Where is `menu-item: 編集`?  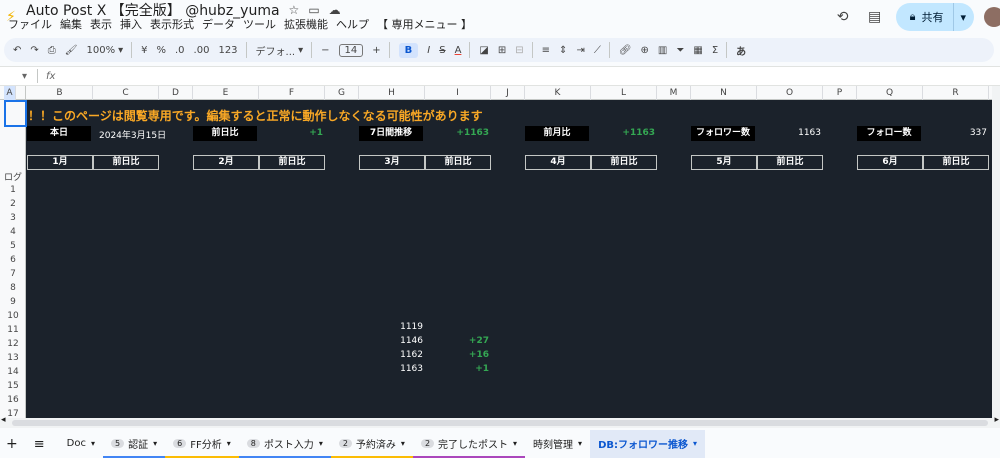
menu-item: 編集 is located at coordinates (71, 24).